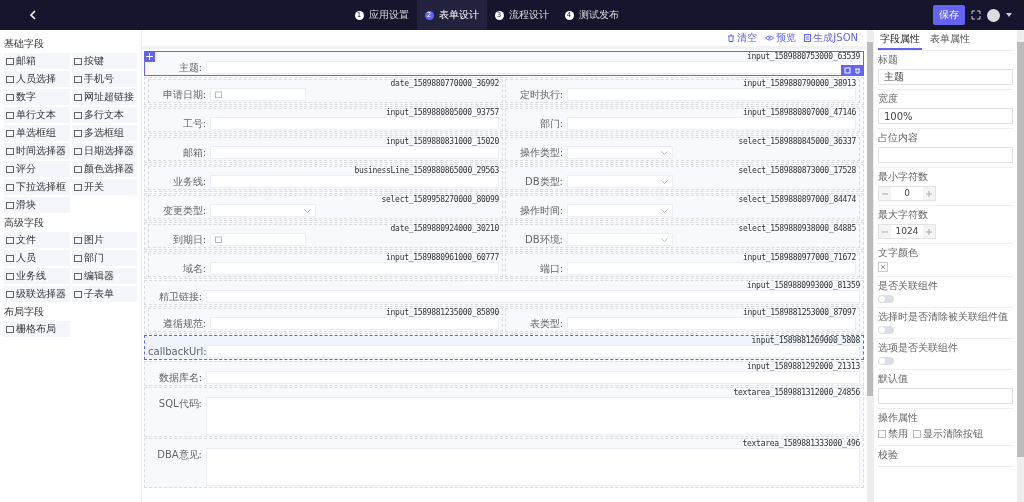  Describe the element at coordinates (37, 187) in the screenshot. I see `component-item: 下拉选择框` at that location.